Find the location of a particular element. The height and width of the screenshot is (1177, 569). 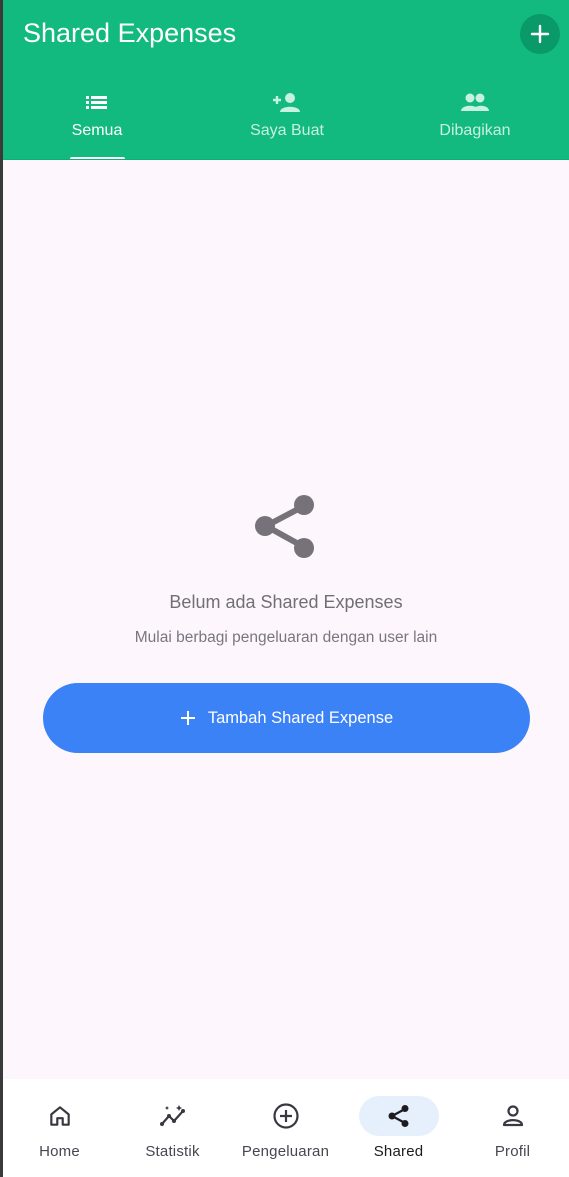

page-title: Shared Expenses is located at coordinates (130, 33).